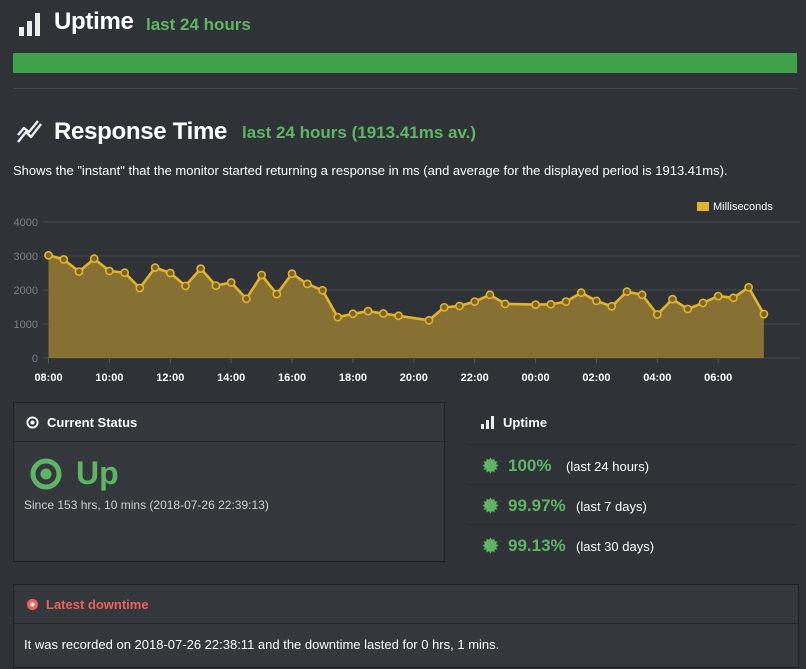 The width and height of the screenshot is (806, 669). Describe the element at coordinates (414, 378) in the screenshot. I see `x-tick-label: 20:00` at that location.